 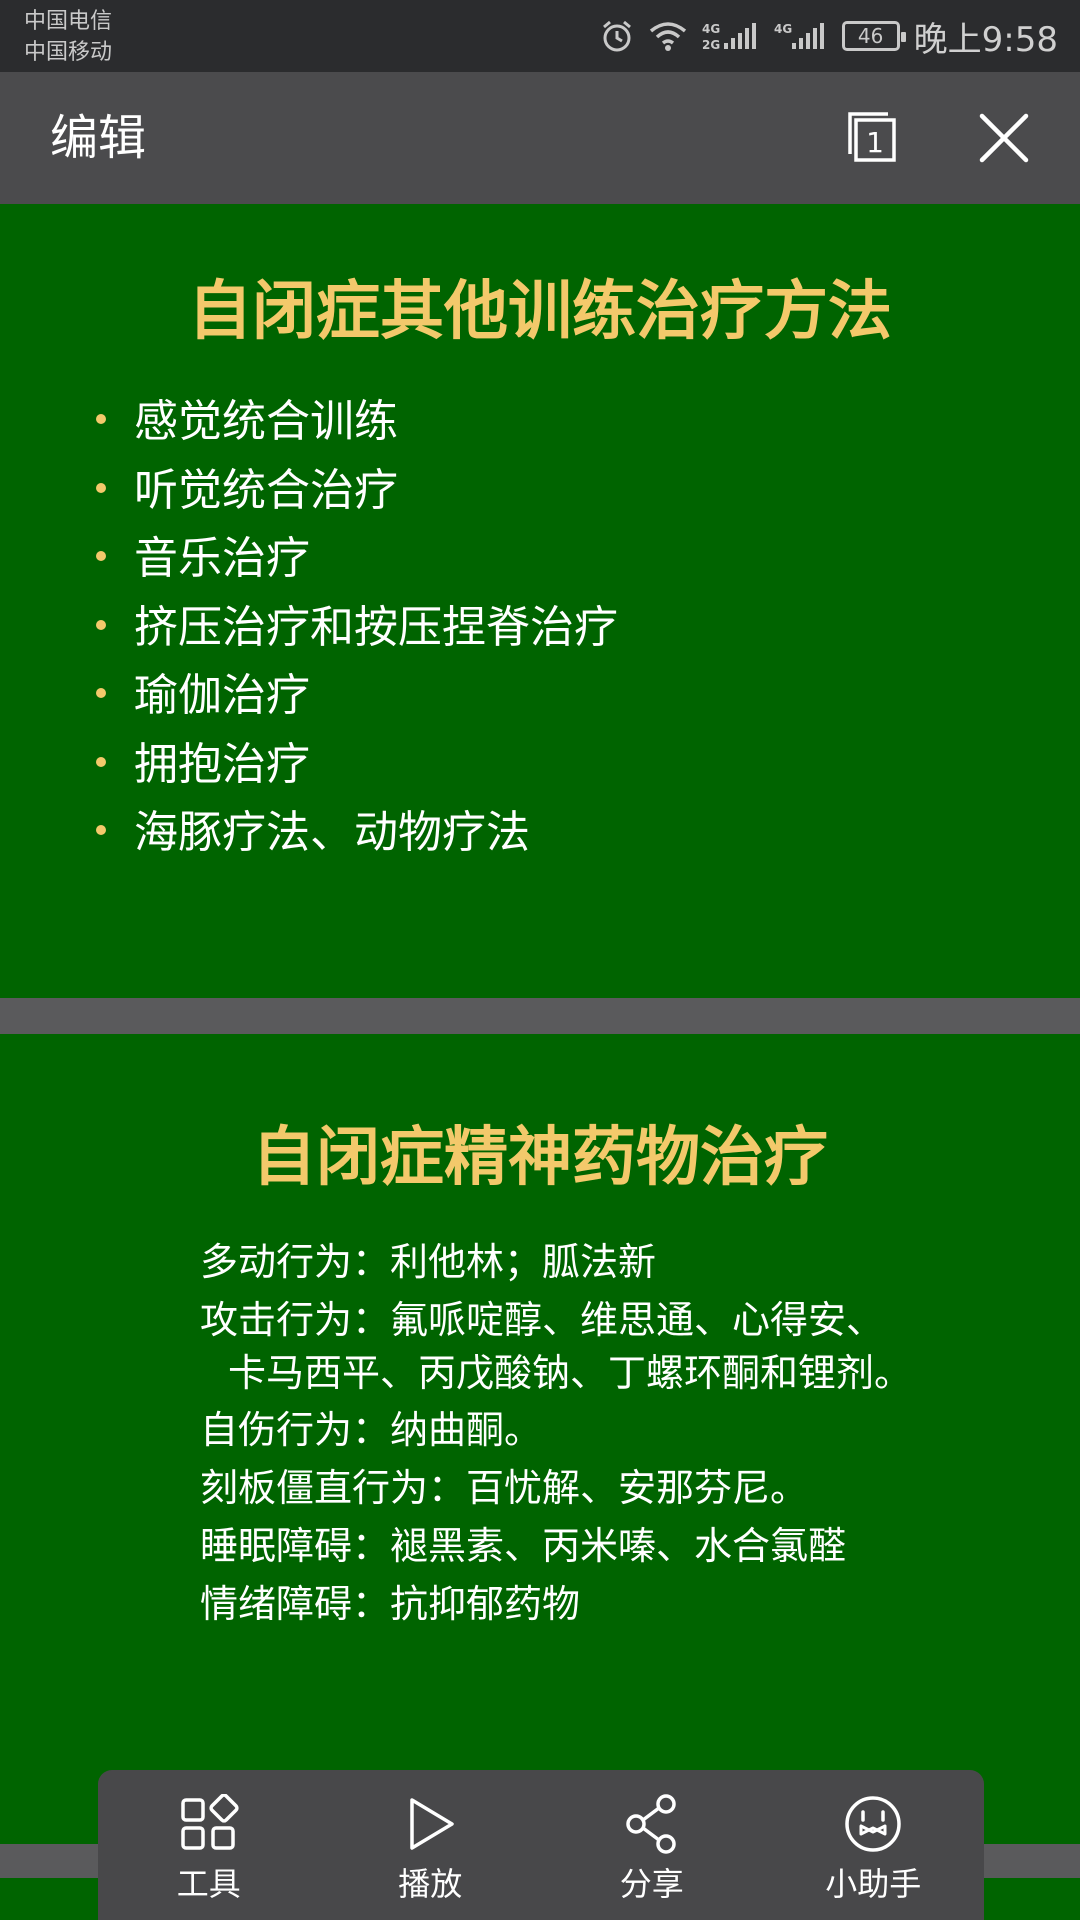 What do you see at coordinates (711, 45) in the screenshot?
I see `svg-text: 2G` at bounding box center [711, 45].